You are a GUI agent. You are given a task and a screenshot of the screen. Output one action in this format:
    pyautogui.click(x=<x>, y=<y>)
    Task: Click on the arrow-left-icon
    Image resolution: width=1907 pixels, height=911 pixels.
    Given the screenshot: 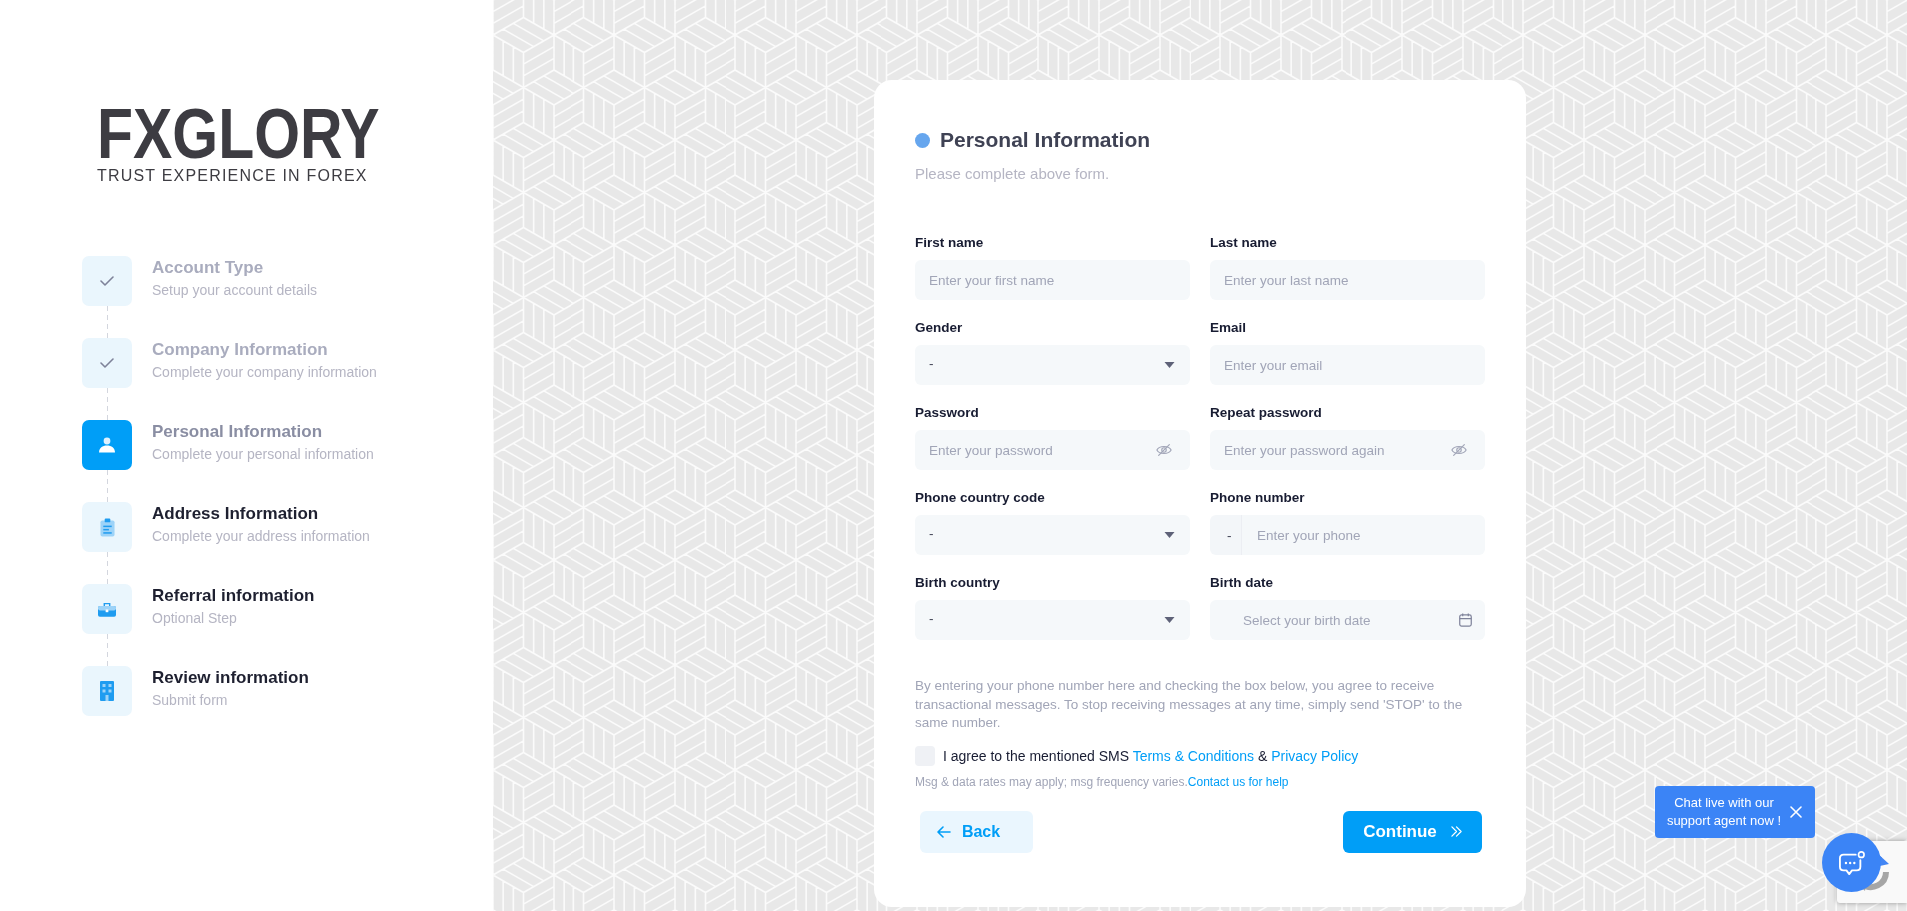 What is the action you would take?
    pyautogui.click(x=943, y=831)
    